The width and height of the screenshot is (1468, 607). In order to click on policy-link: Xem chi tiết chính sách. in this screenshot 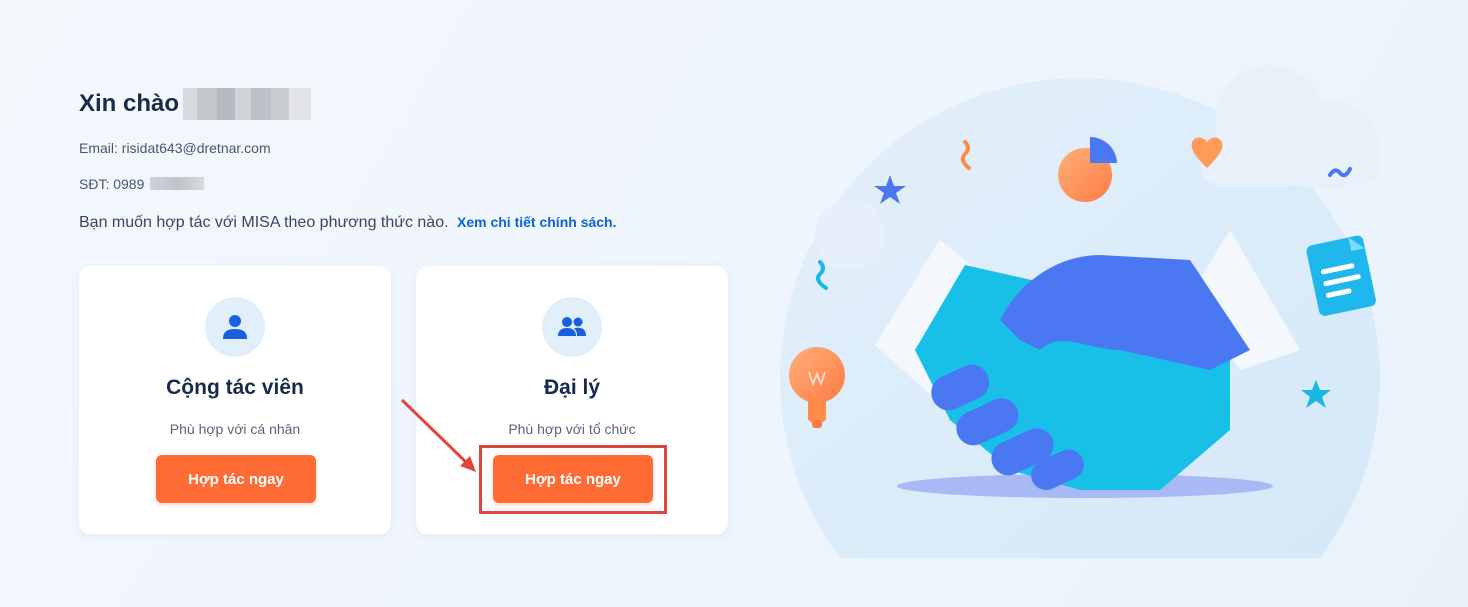, I will do `click(537, 222)`.